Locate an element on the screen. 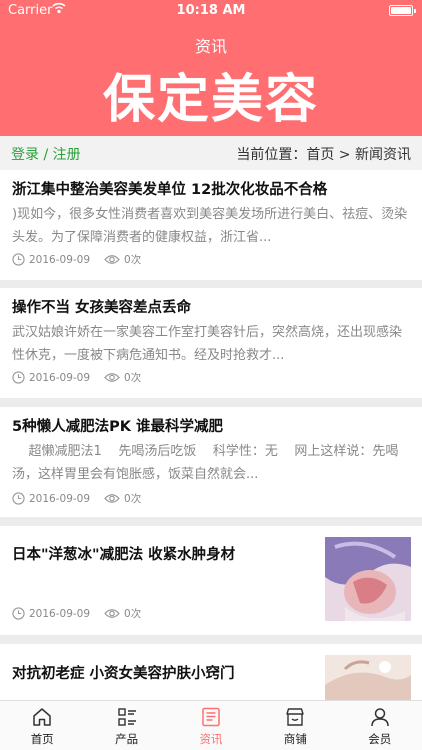  article-title: 操作不当 女孩美容差点丢命 is located at coordinates (101, 306).